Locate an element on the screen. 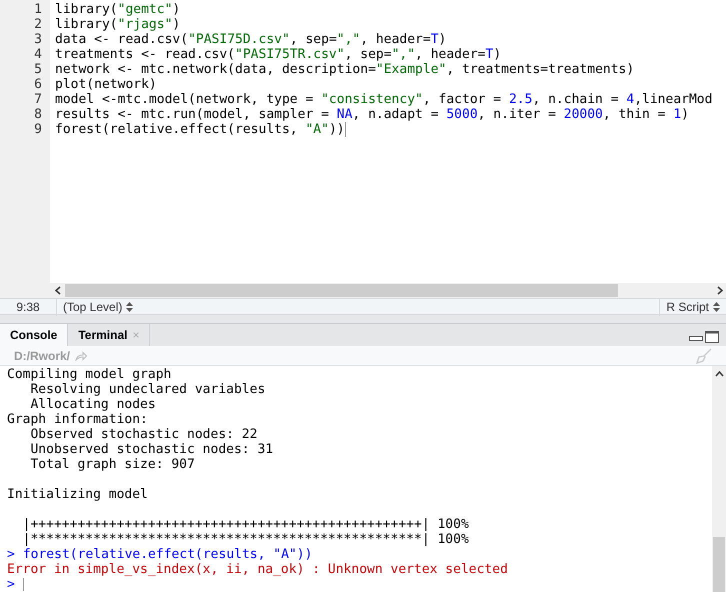 The width and height of the screenshot is (726, 592). console-command: forest(relative.effect(results, "A")) is located at coordinates (167, 554).